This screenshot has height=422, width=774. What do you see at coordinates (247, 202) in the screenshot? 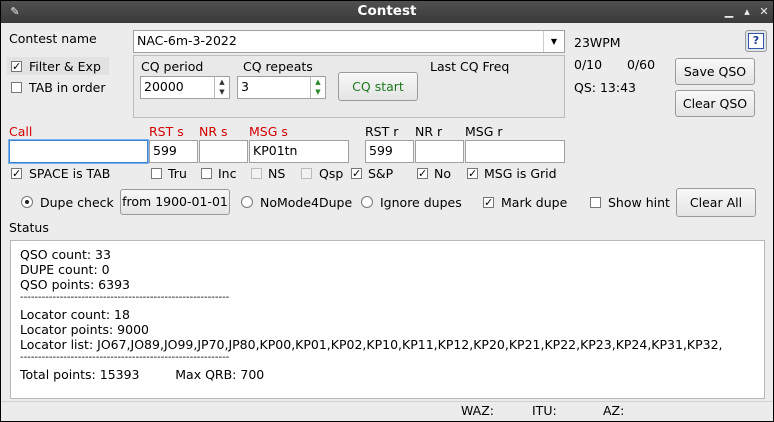
I see `nomode4dupe-radio` at bounding box center [247, 202].